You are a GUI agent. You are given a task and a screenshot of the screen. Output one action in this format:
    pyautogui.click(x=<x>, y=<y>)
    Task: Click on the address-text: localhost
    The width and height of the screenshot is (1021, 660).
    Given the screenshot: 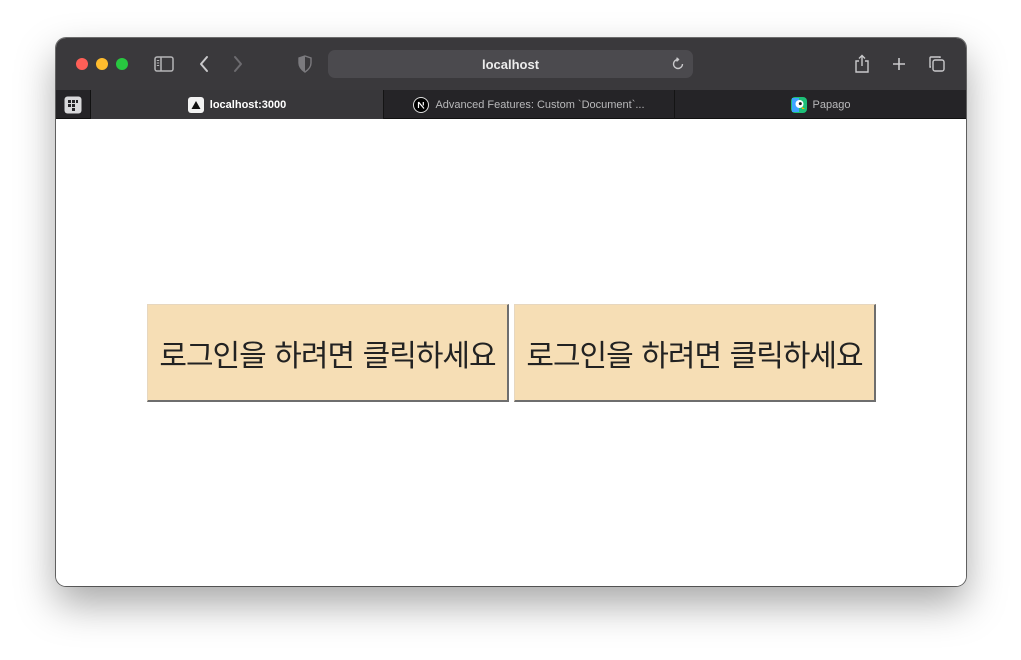 What is the action you would take?
    pyautogui.click(x=510, y=64)
    